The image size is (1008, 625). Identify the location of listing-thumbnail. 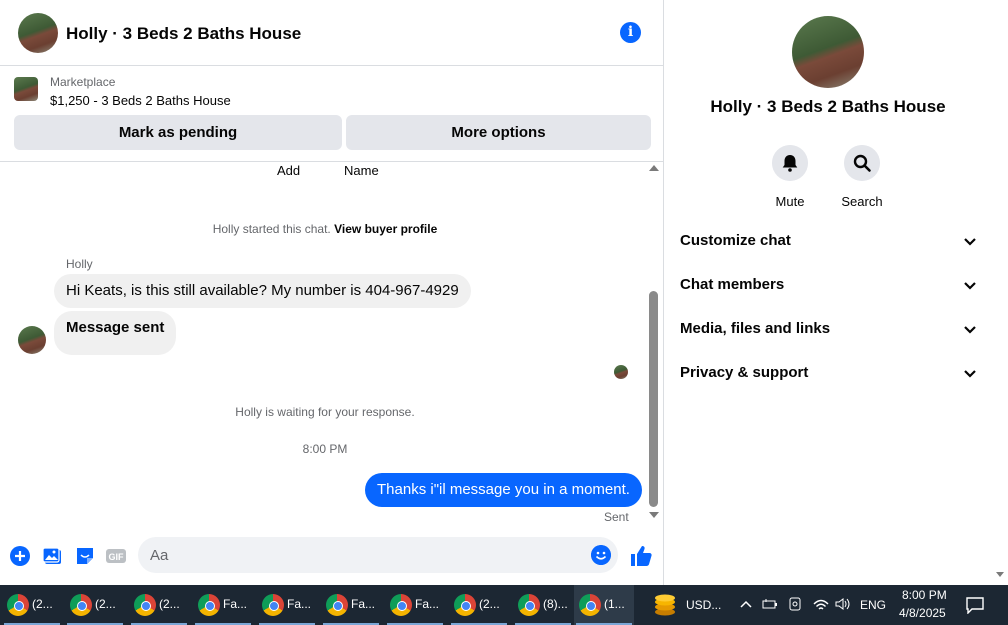
(26, 89).